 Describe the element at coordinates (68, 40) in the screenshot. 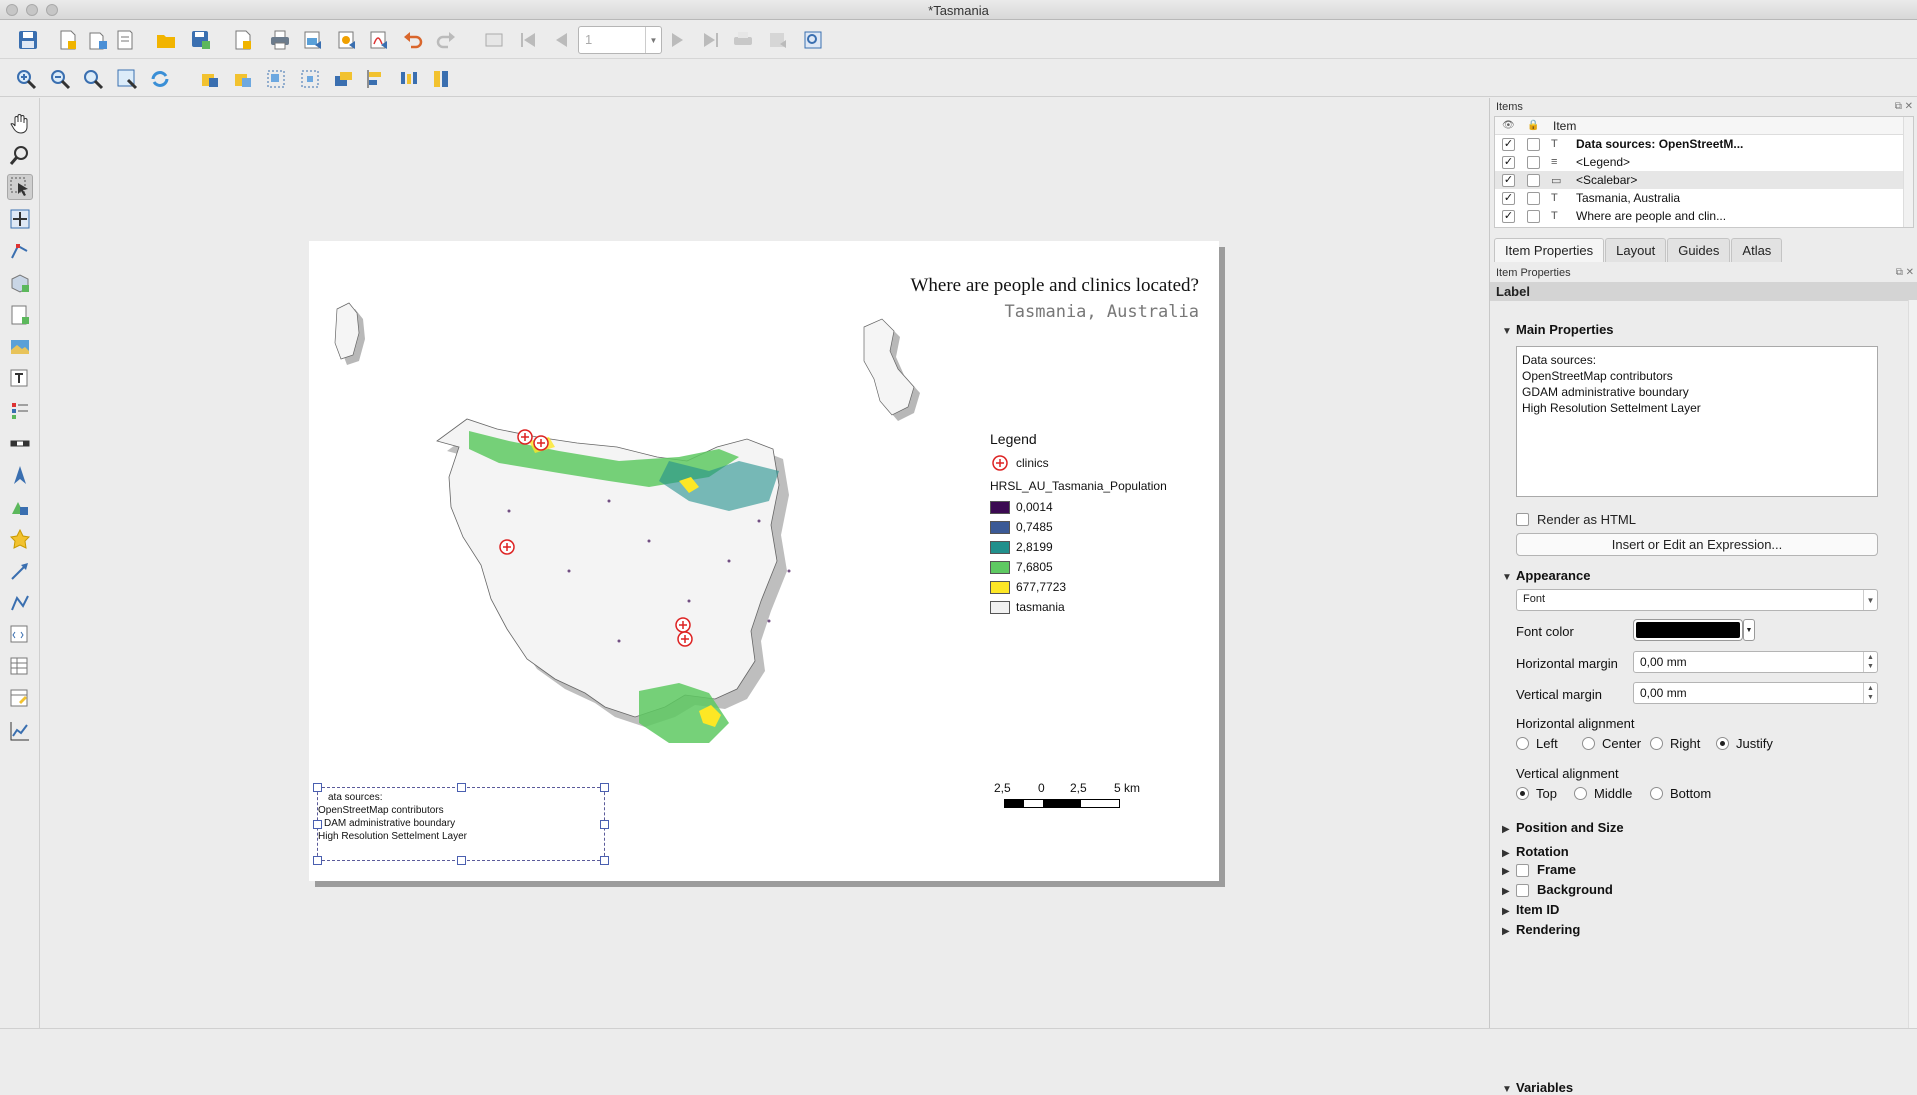

I see `new-layout-icon` at that location.